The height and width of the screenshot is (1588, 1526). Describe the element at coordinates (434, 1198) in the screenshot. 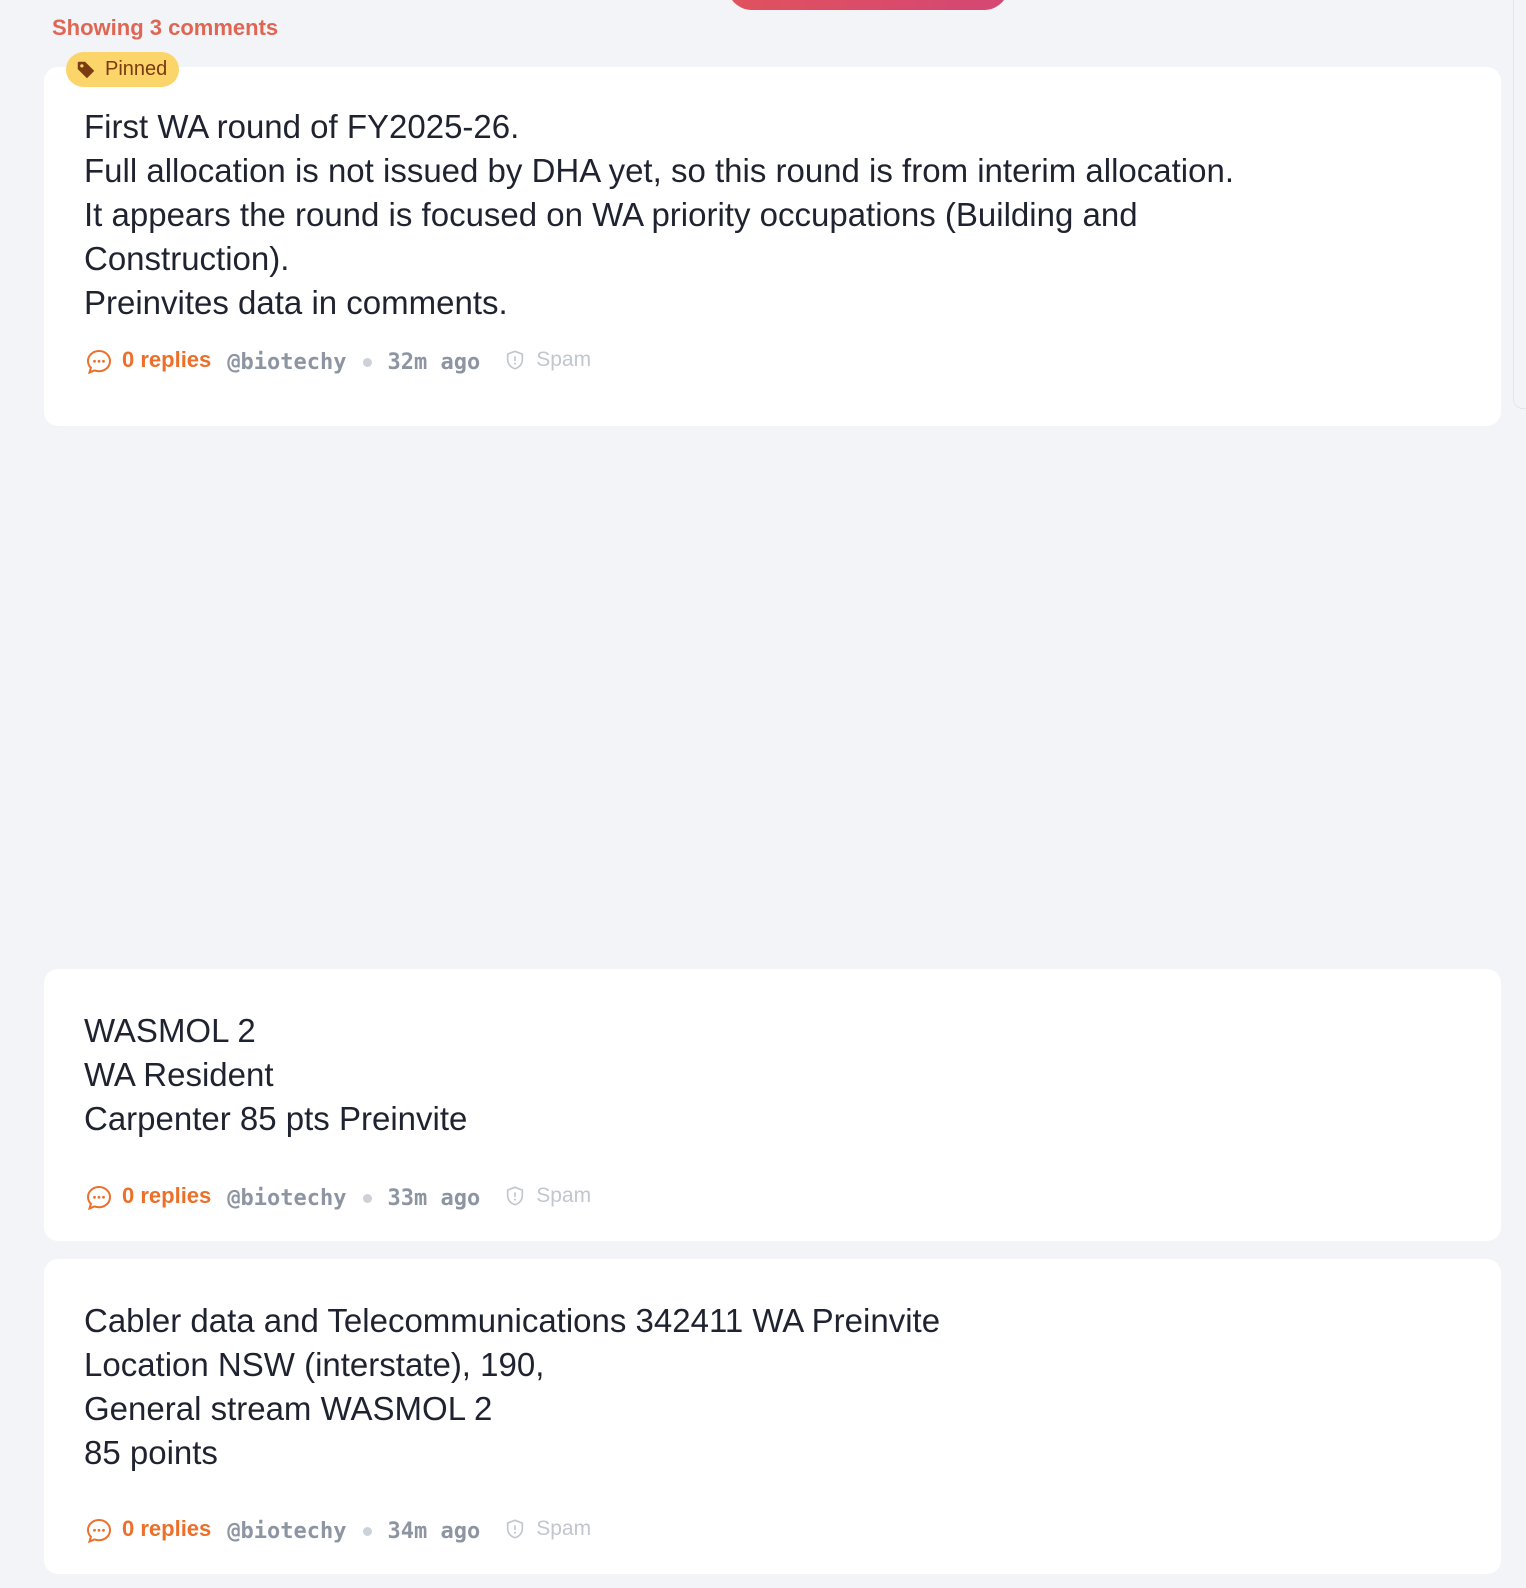

I see `comment-timestamp: 33m ago` at that location.